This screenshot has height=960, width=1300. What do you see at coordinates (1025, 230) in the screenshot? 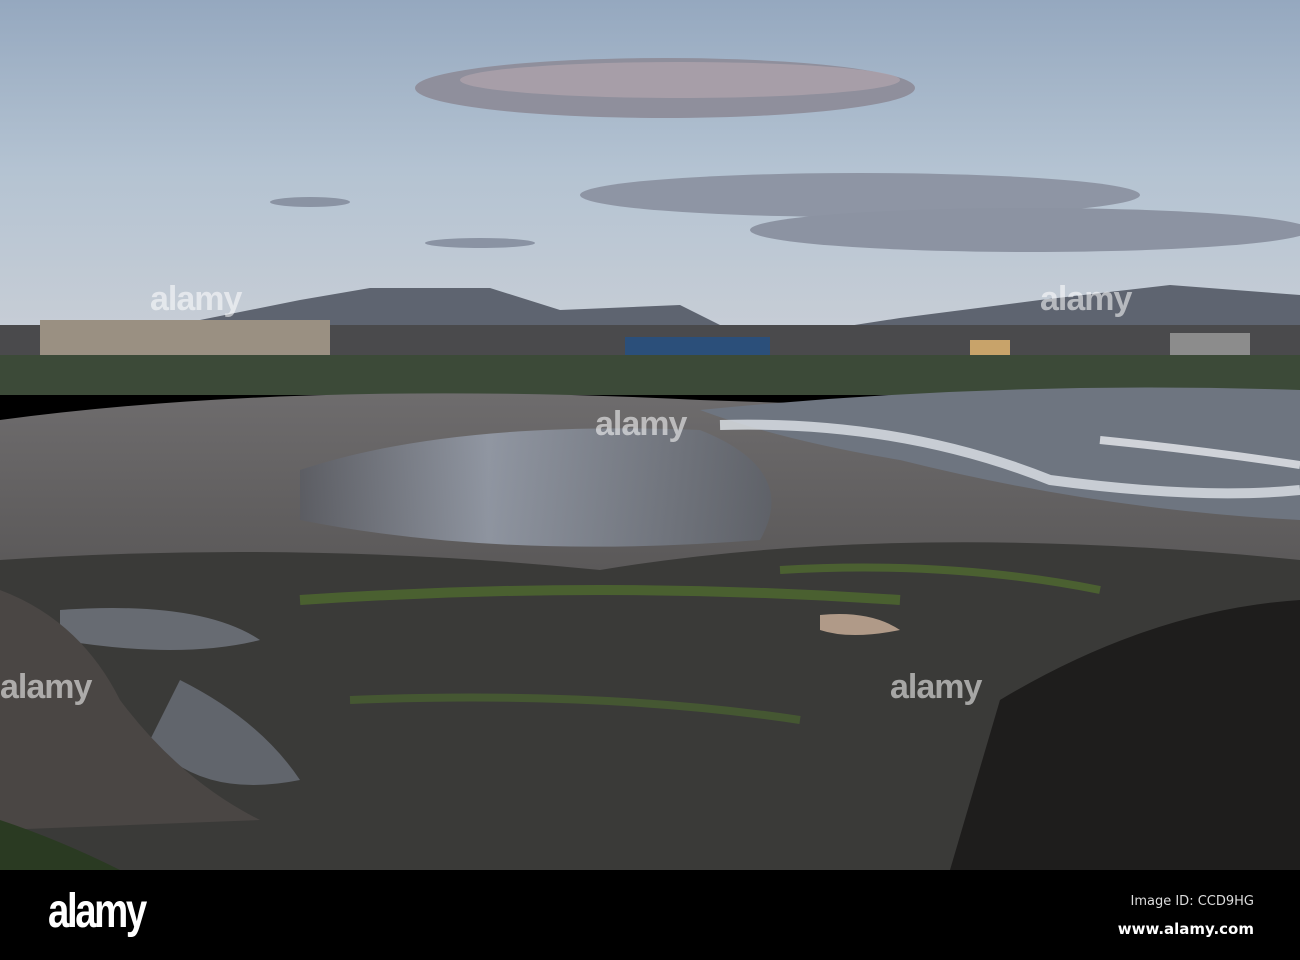
I see `cloud` at bounding box center [1025, 230].